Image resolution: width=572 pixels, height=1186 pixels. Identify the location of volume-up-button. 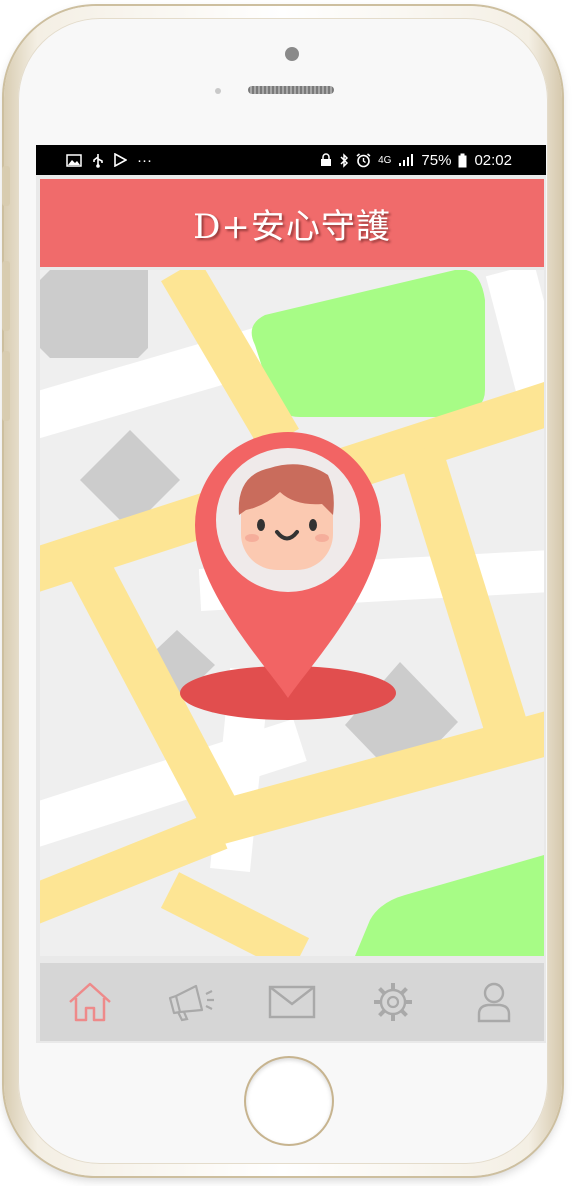
(6, 296).